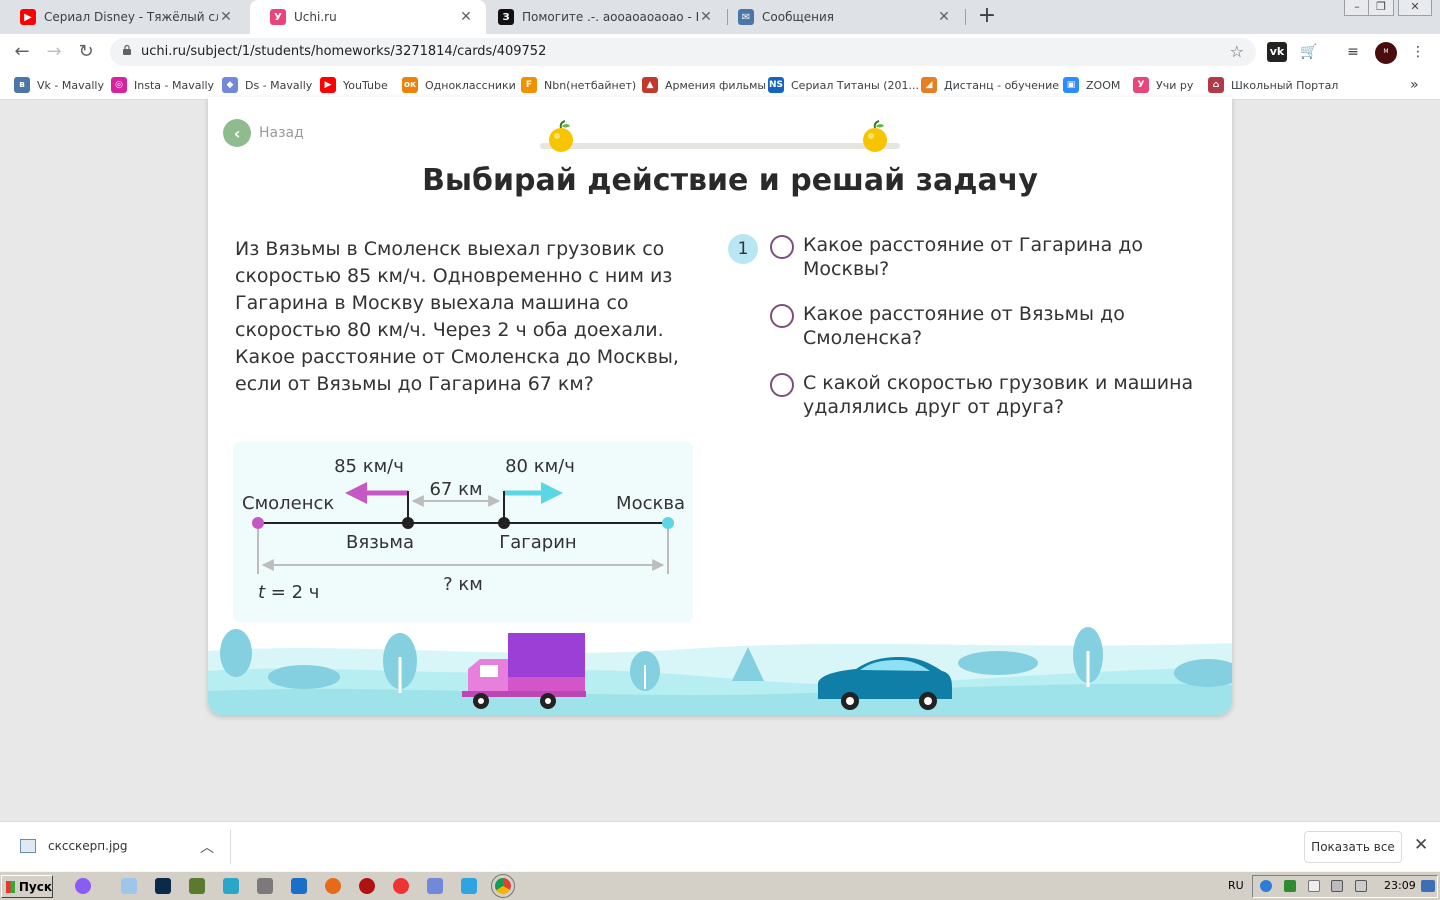  Describe the element at coordinates (561, 136) in the screenshot. I see `apple-icon` at that location.